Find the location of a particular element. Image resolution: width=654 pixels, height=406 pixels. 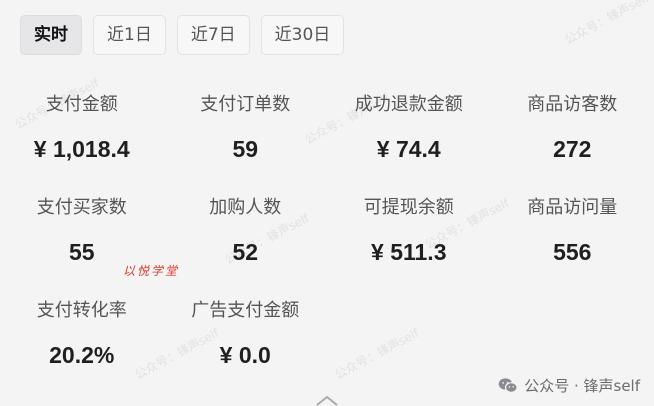

stat-label: 成功退款金额 is located at coordinates (408, 104).